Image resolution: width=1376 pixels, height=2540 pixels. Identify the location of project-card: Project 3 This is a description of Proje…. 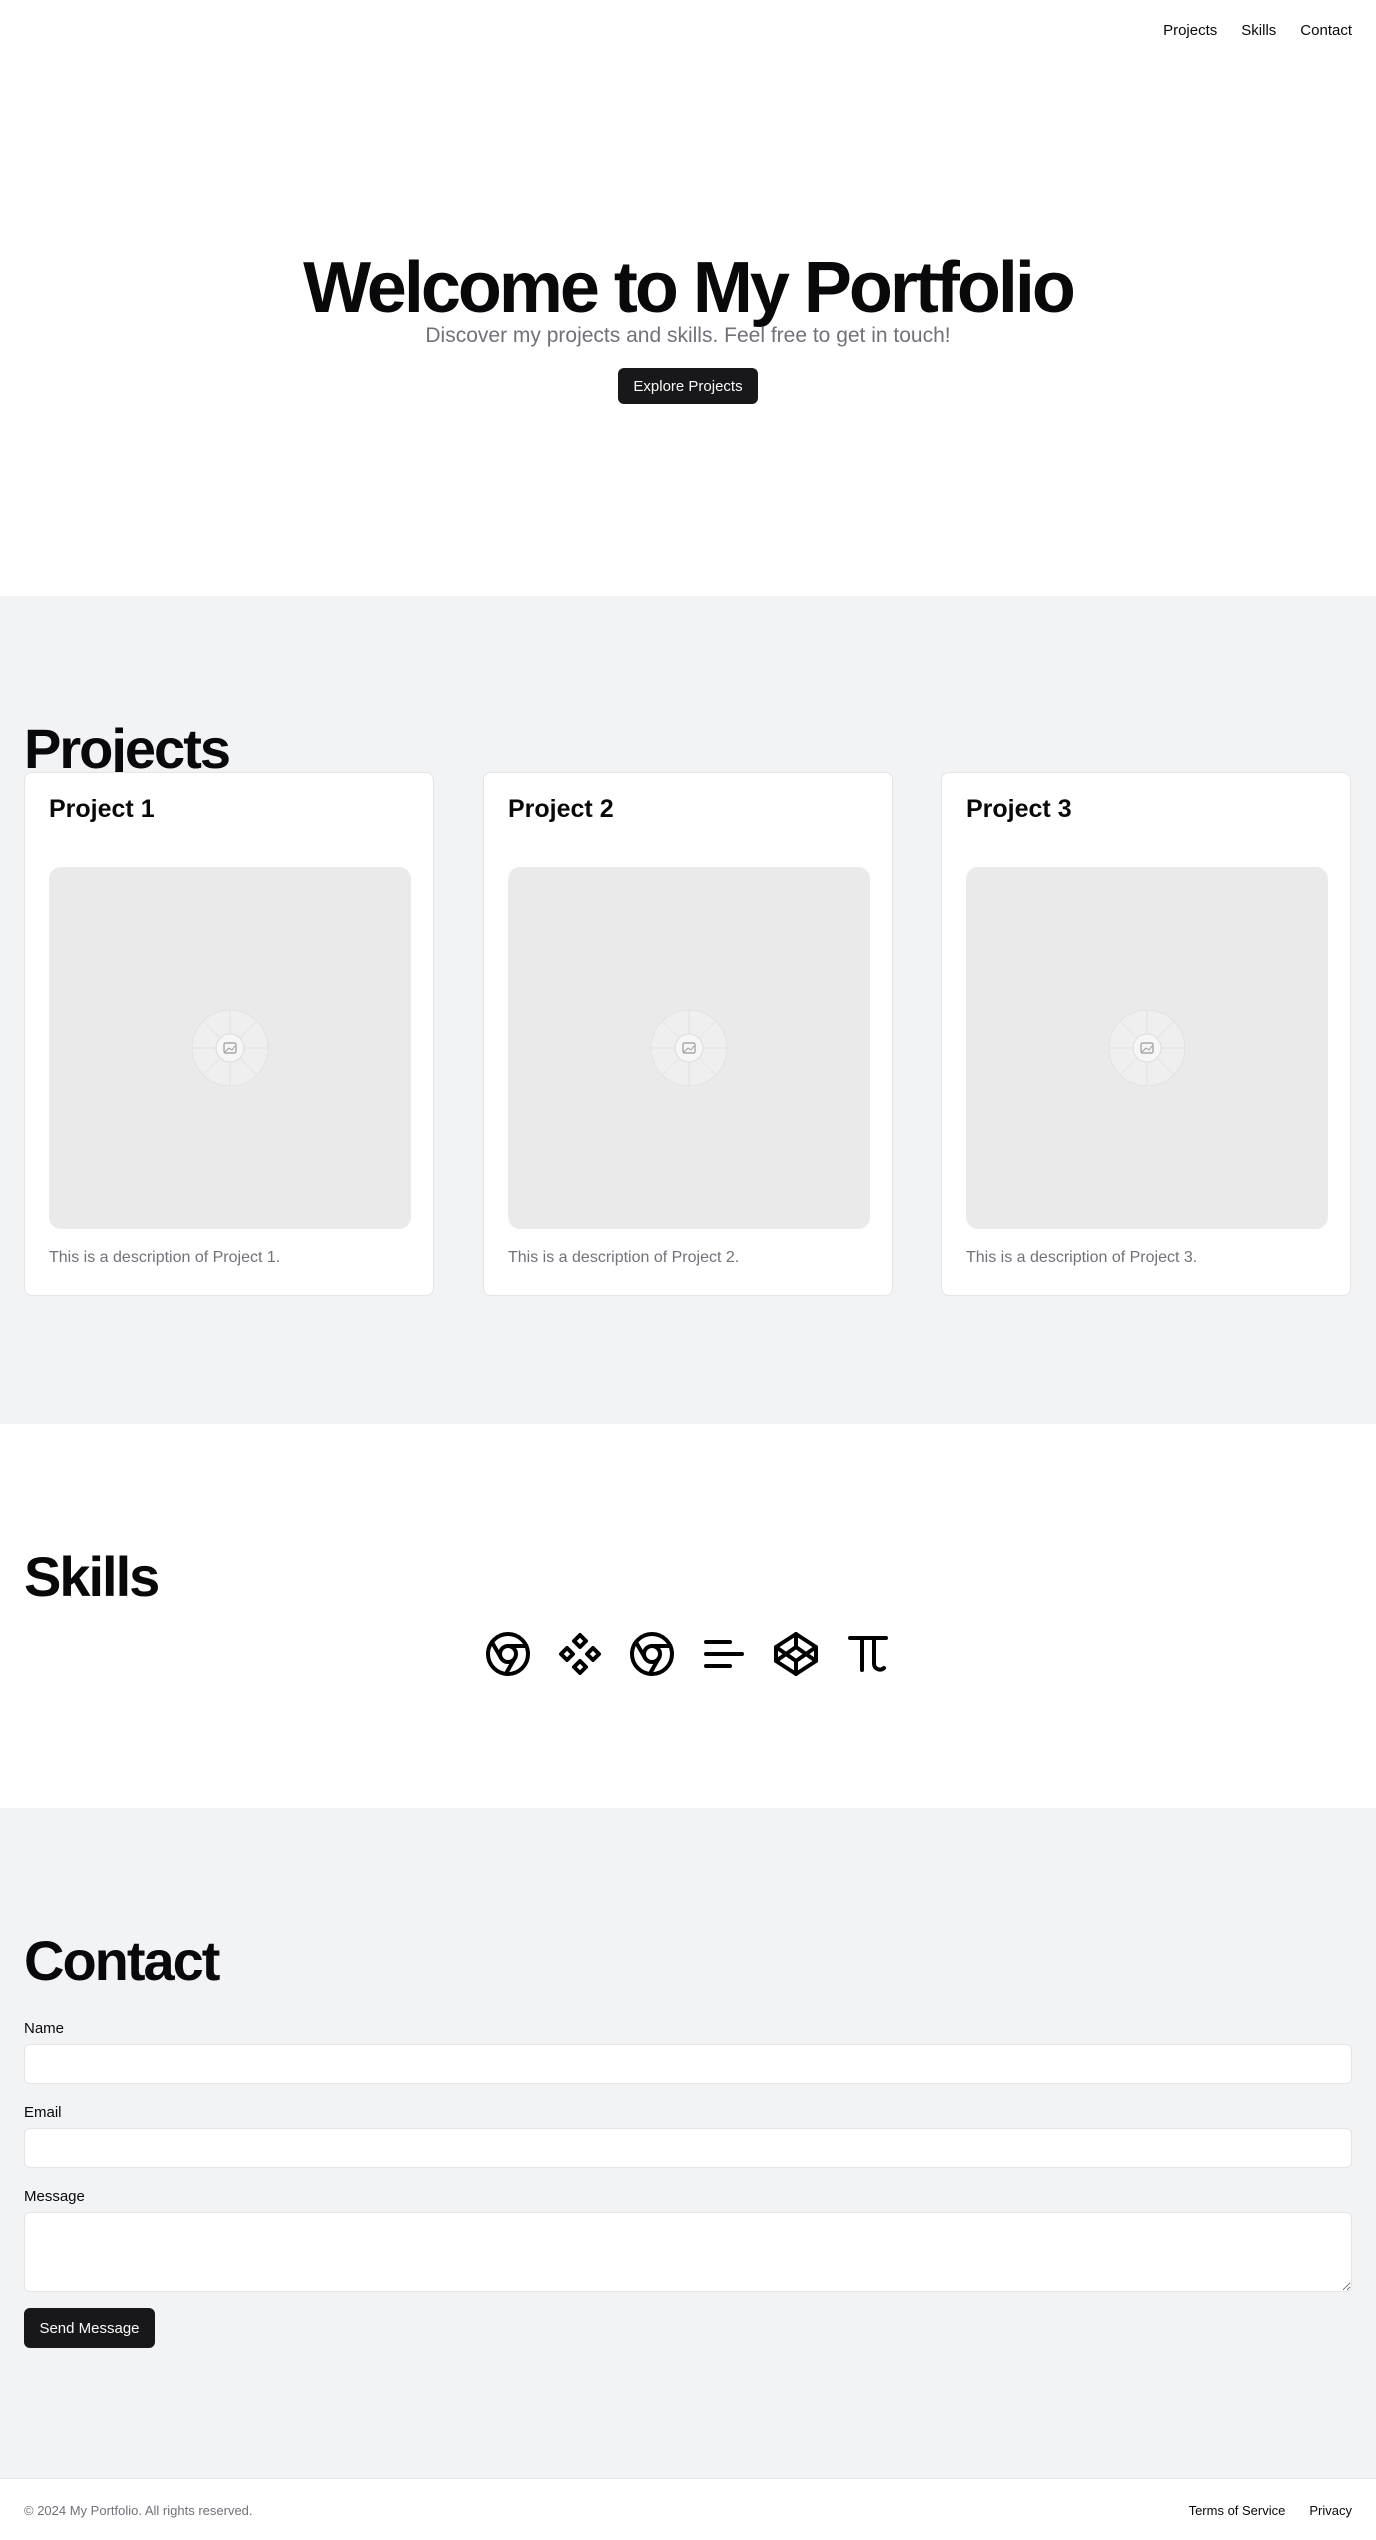
(1146, 1034).